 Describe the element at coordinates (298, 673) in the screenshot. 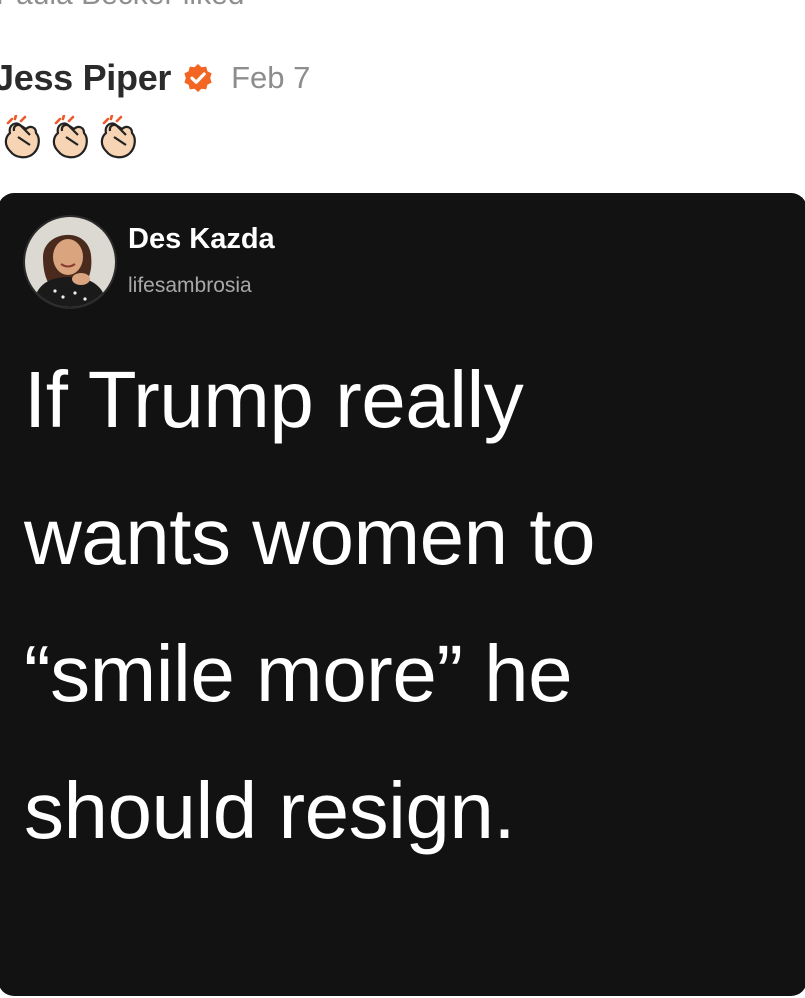

I see `quote-line: “smile more” he` at that location.